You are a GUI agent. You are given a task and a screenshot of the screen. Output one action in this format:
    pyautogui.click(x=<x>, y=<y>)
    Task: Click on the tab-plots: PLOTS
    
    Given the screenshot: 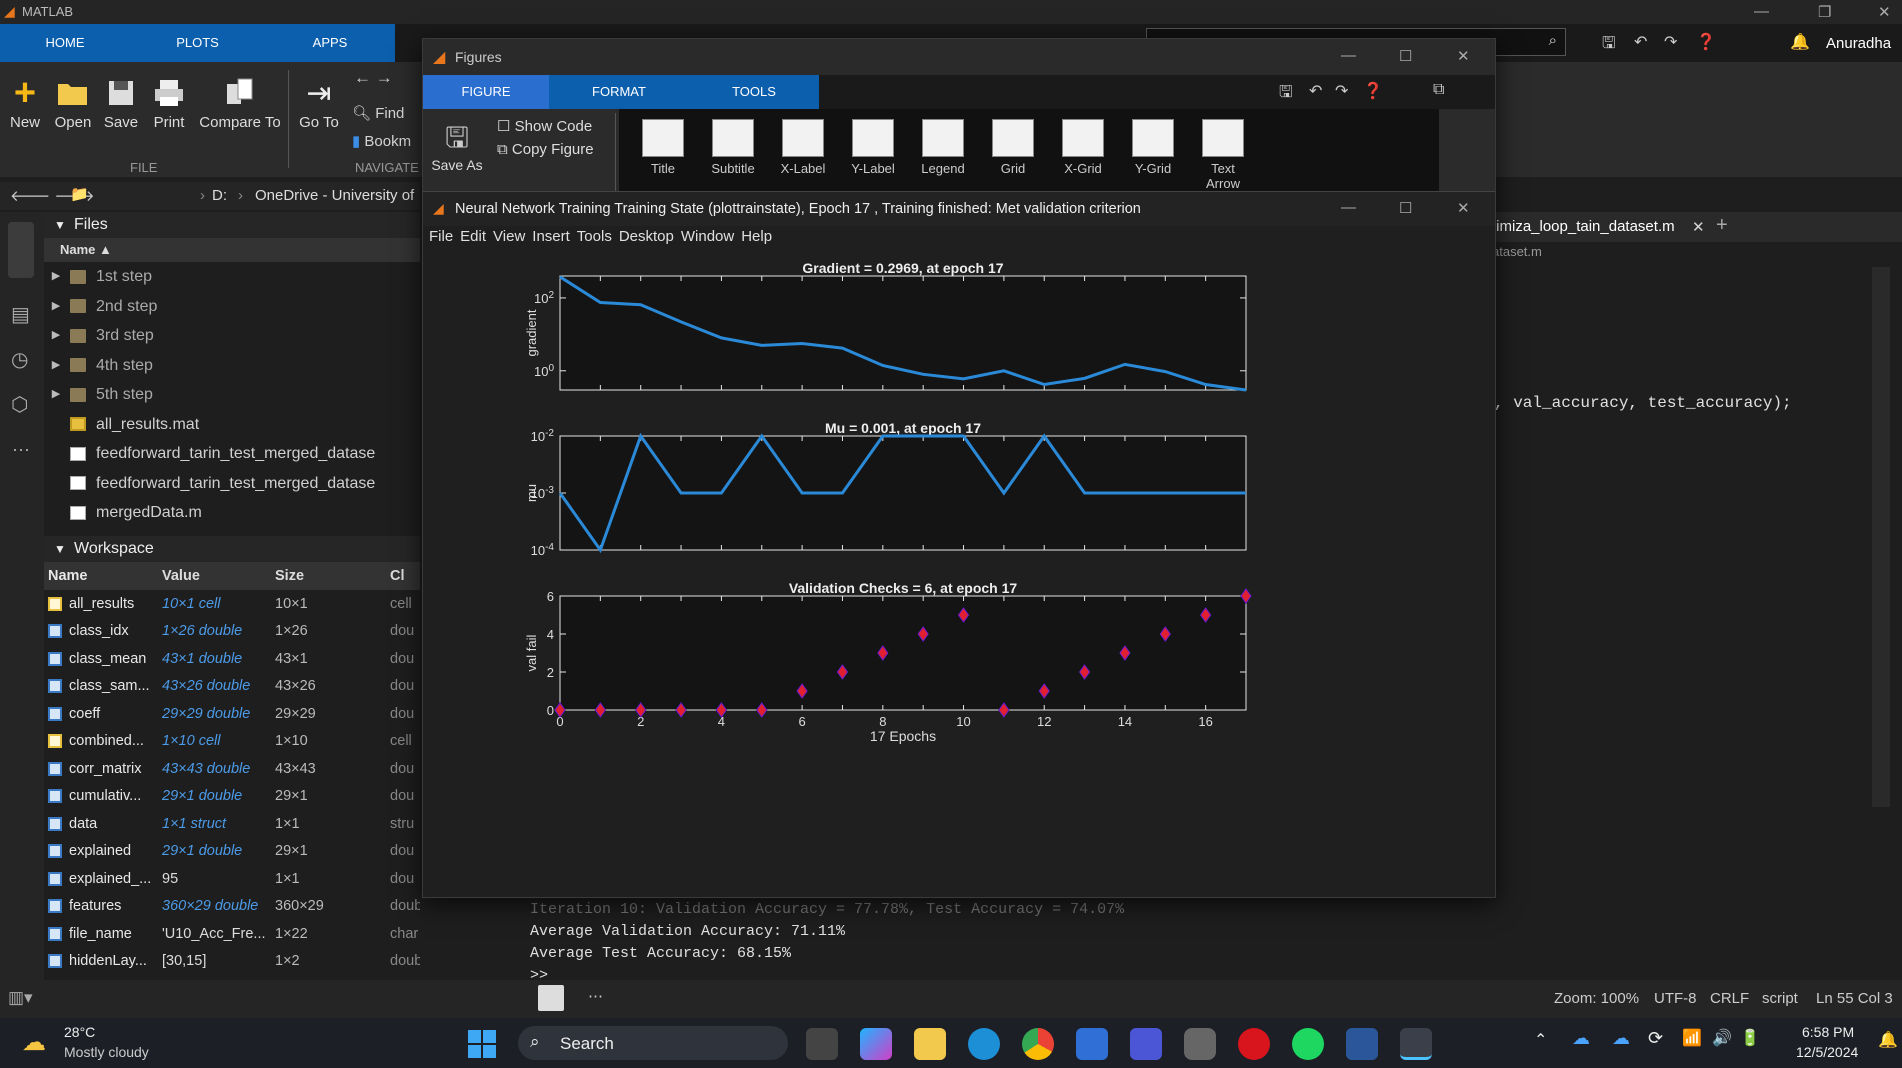 What is the action you would take?
    pyautogui.click(x=197, y=43)
    